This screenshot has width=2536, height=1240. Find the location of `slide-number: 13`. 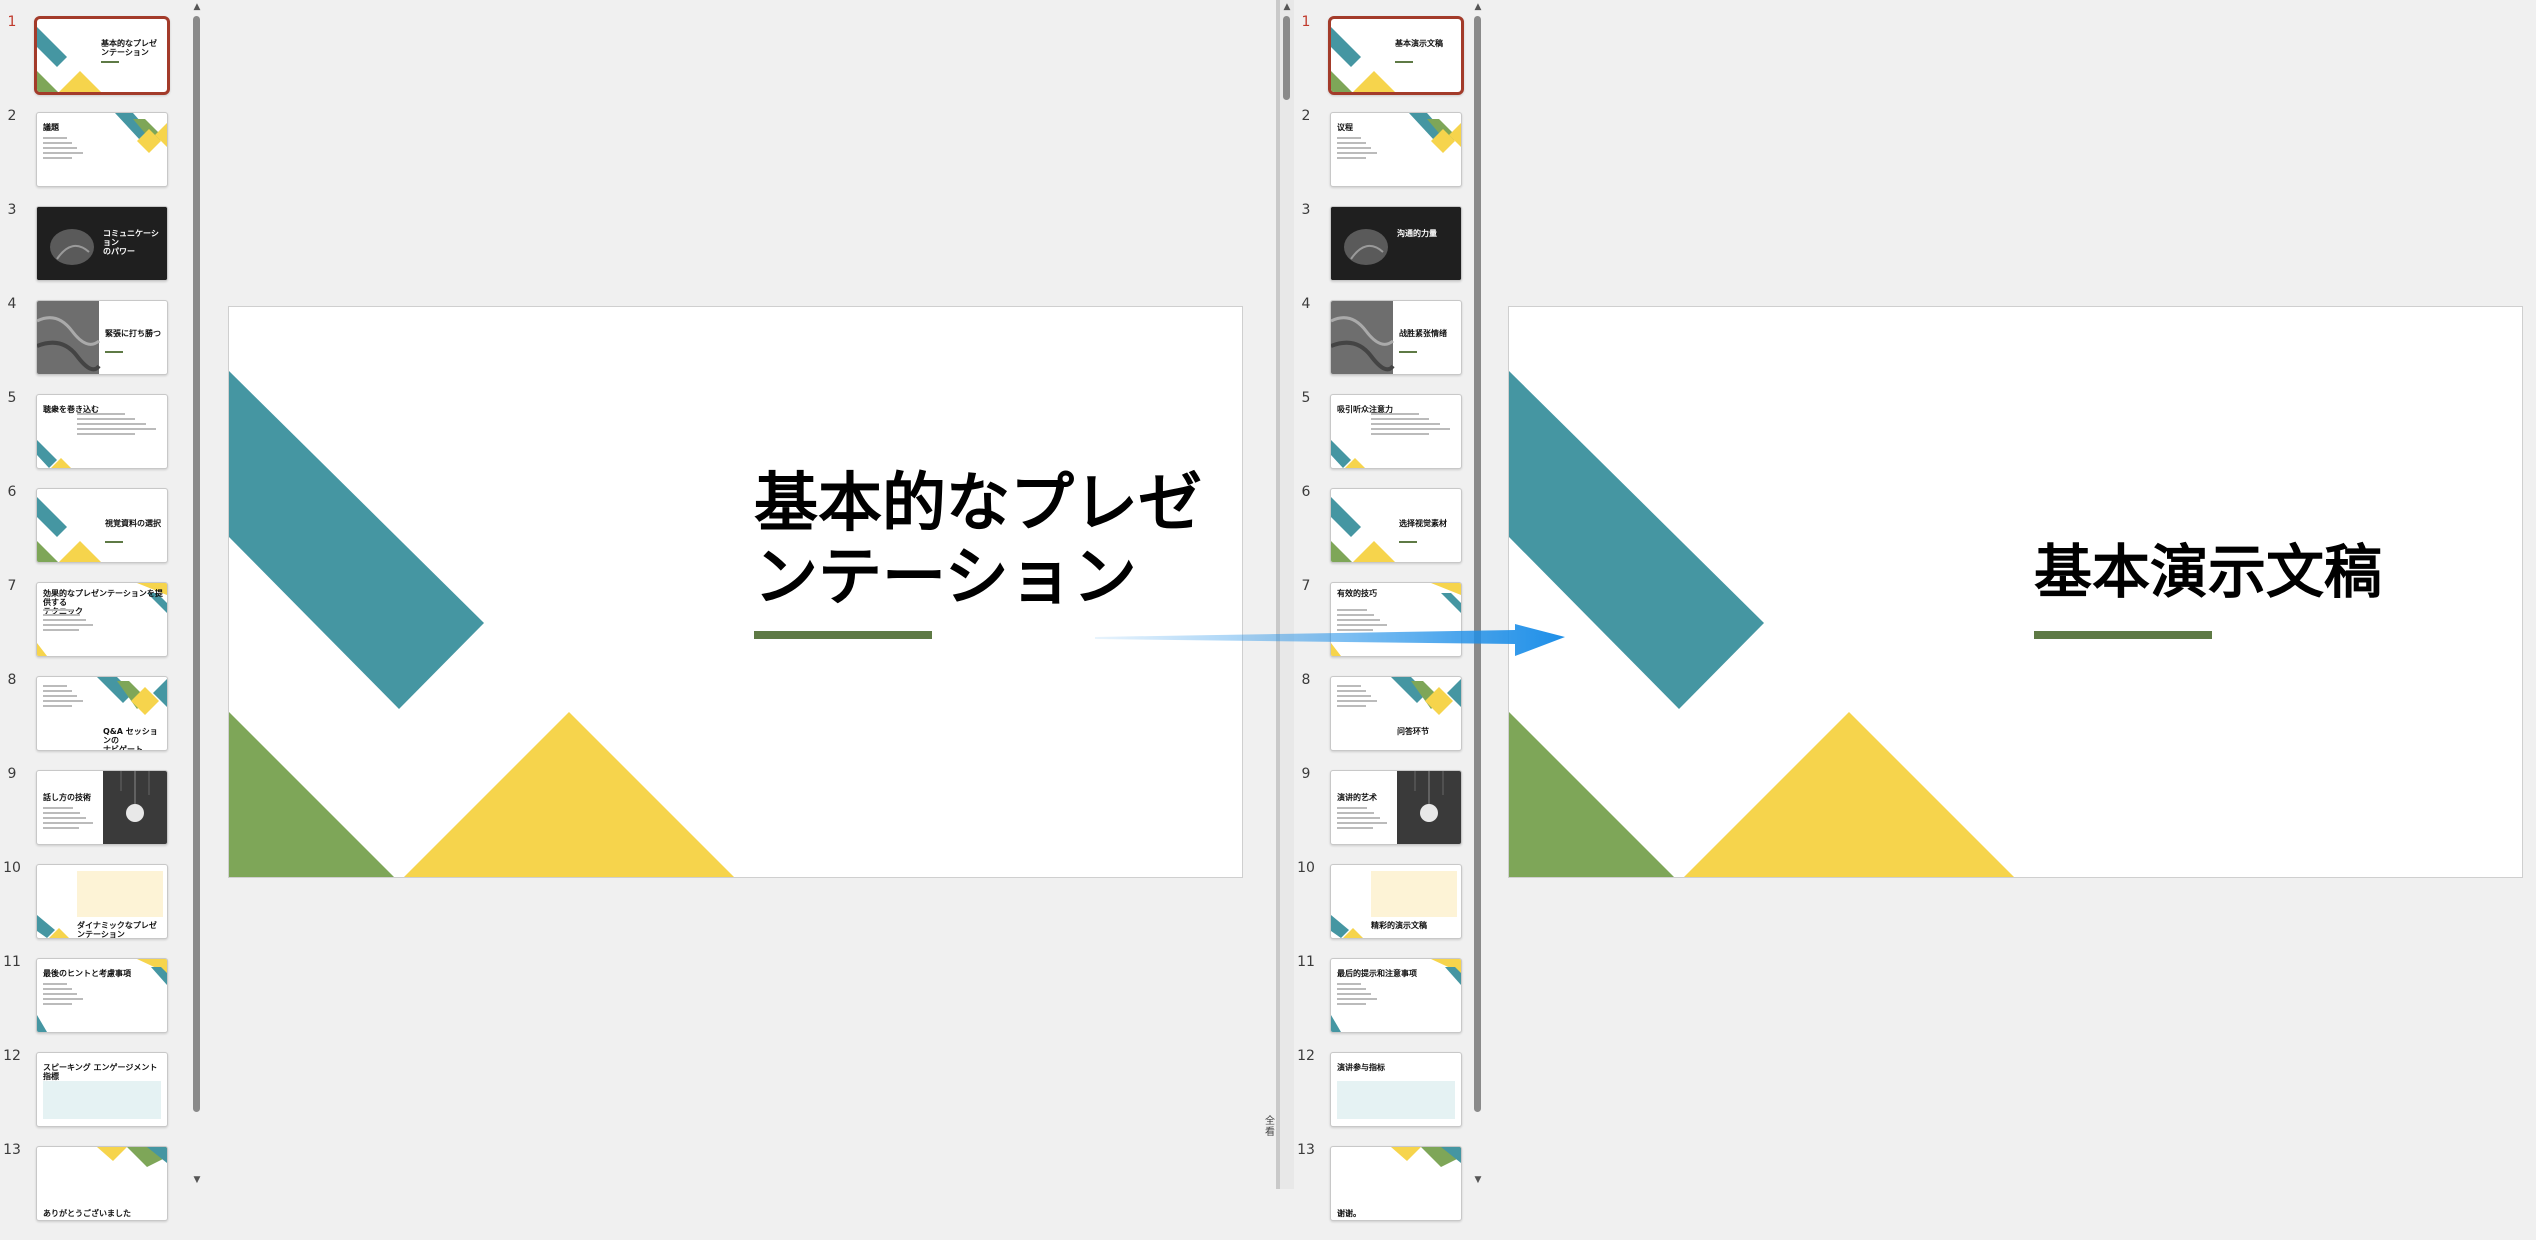

slide-number: 13 is located at coordinates (12, 1150).